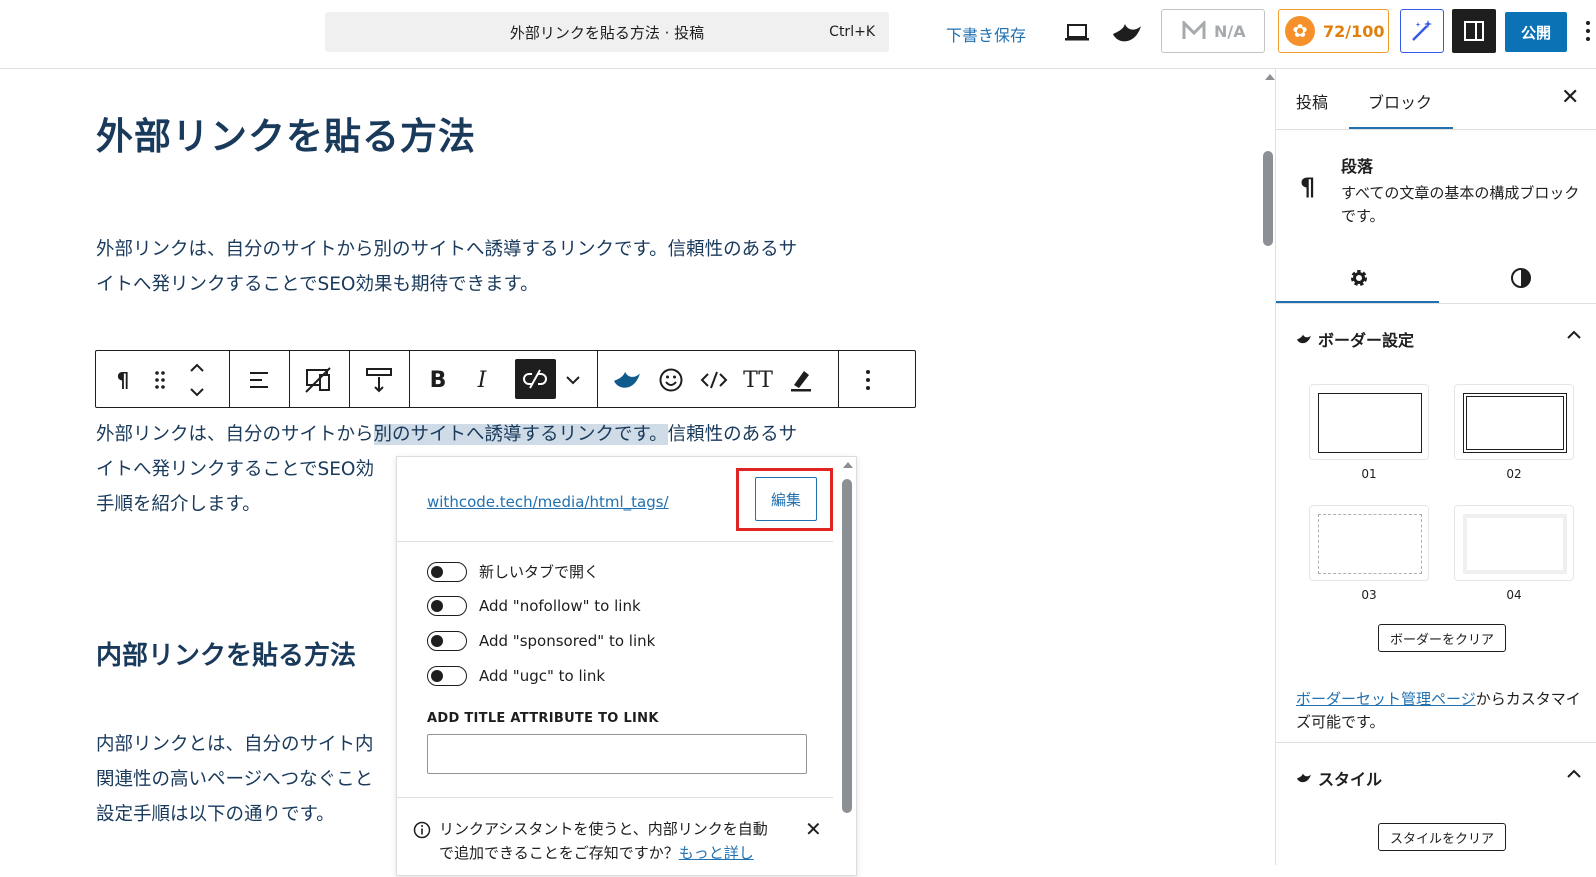  I want to click on seo-m-icon, so click(1194, 30).